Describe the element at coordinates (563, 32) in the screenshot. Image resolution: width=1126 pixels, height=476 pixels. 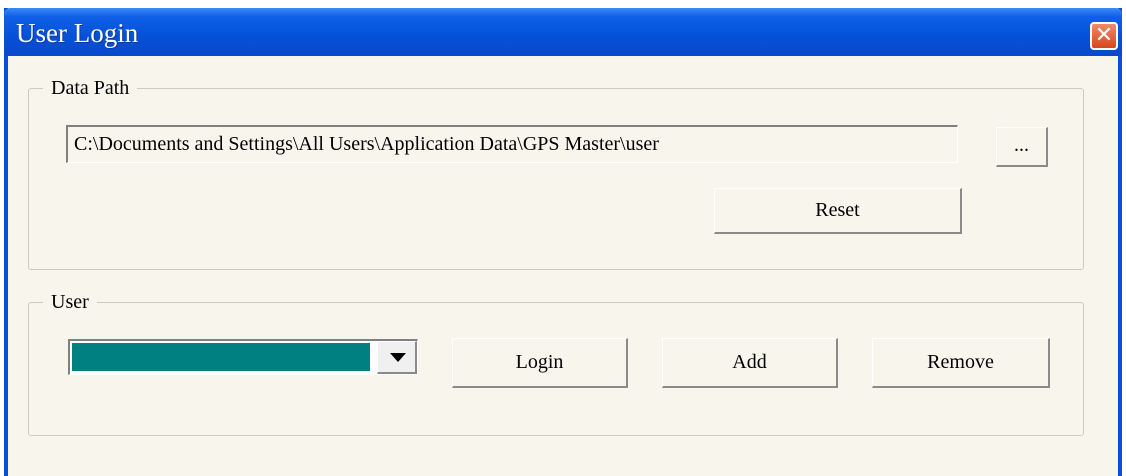
I see `title-bar: User Login ✕` at that location.